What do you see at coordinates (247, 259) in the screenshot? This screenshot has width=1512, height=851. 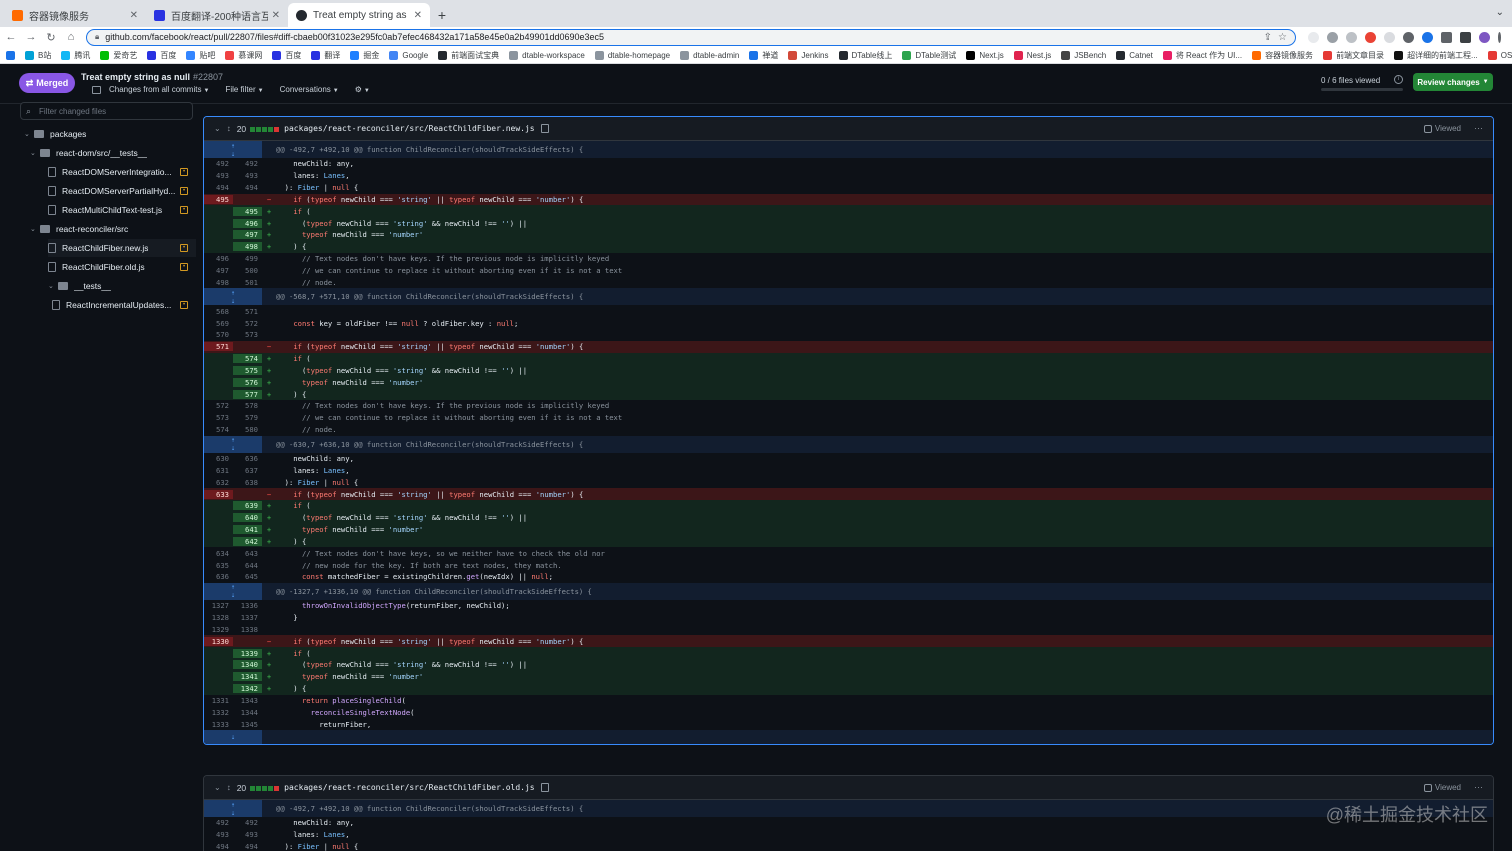 I see `new-line-number: 499` at bounding box center [247, 259].